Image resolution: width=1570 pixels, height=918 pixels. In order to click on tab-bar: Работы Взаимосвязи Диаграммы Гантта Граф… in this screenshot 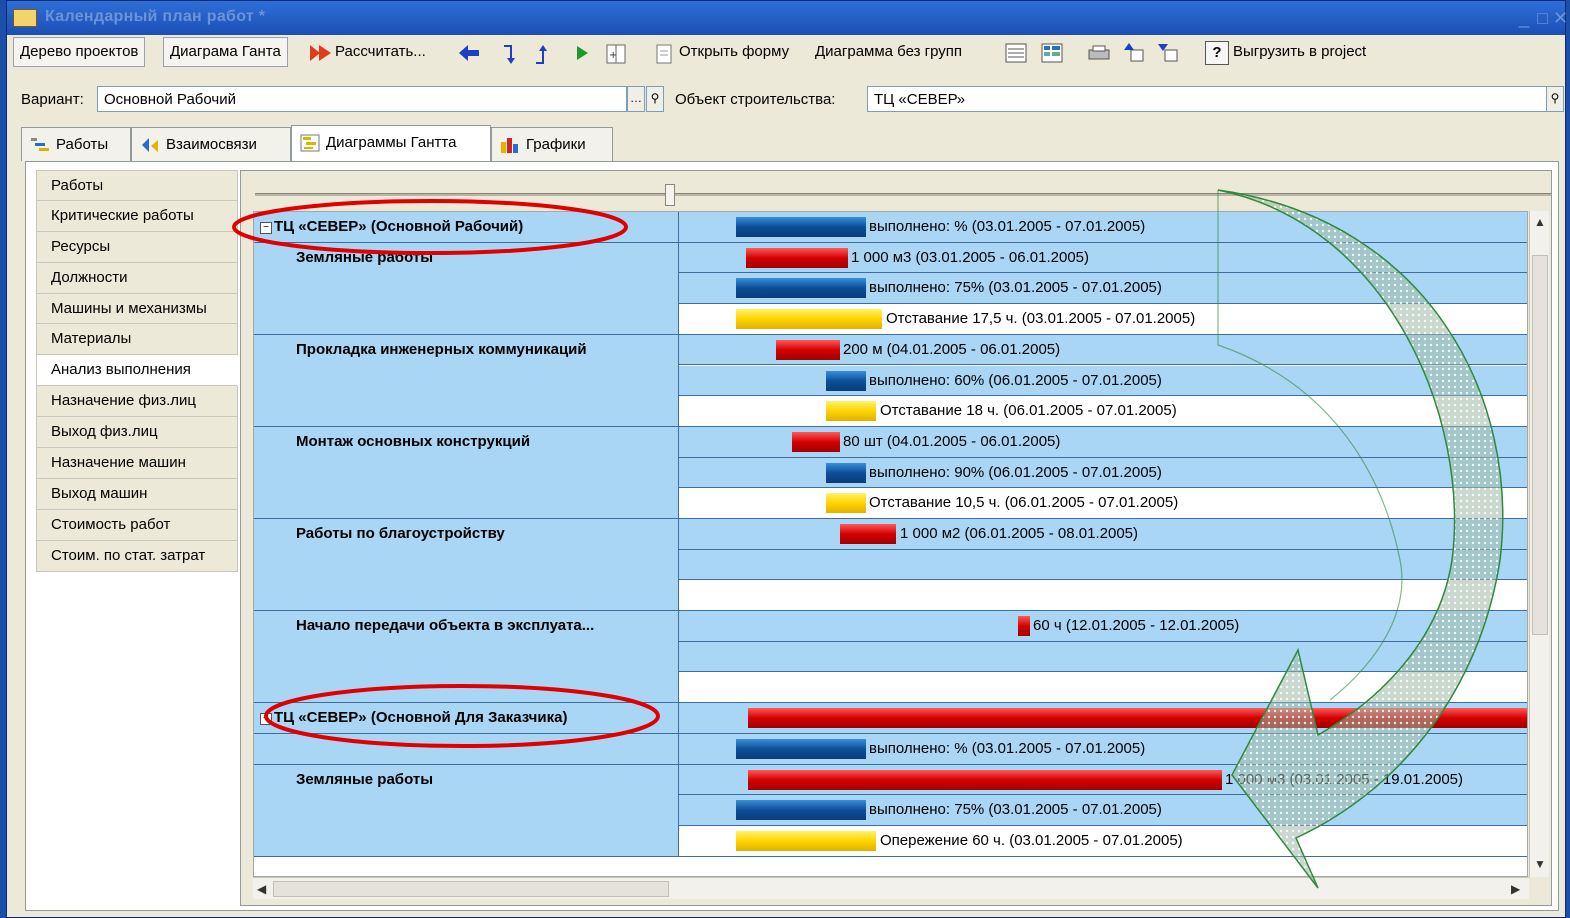, I will do `click(786, 143)`.